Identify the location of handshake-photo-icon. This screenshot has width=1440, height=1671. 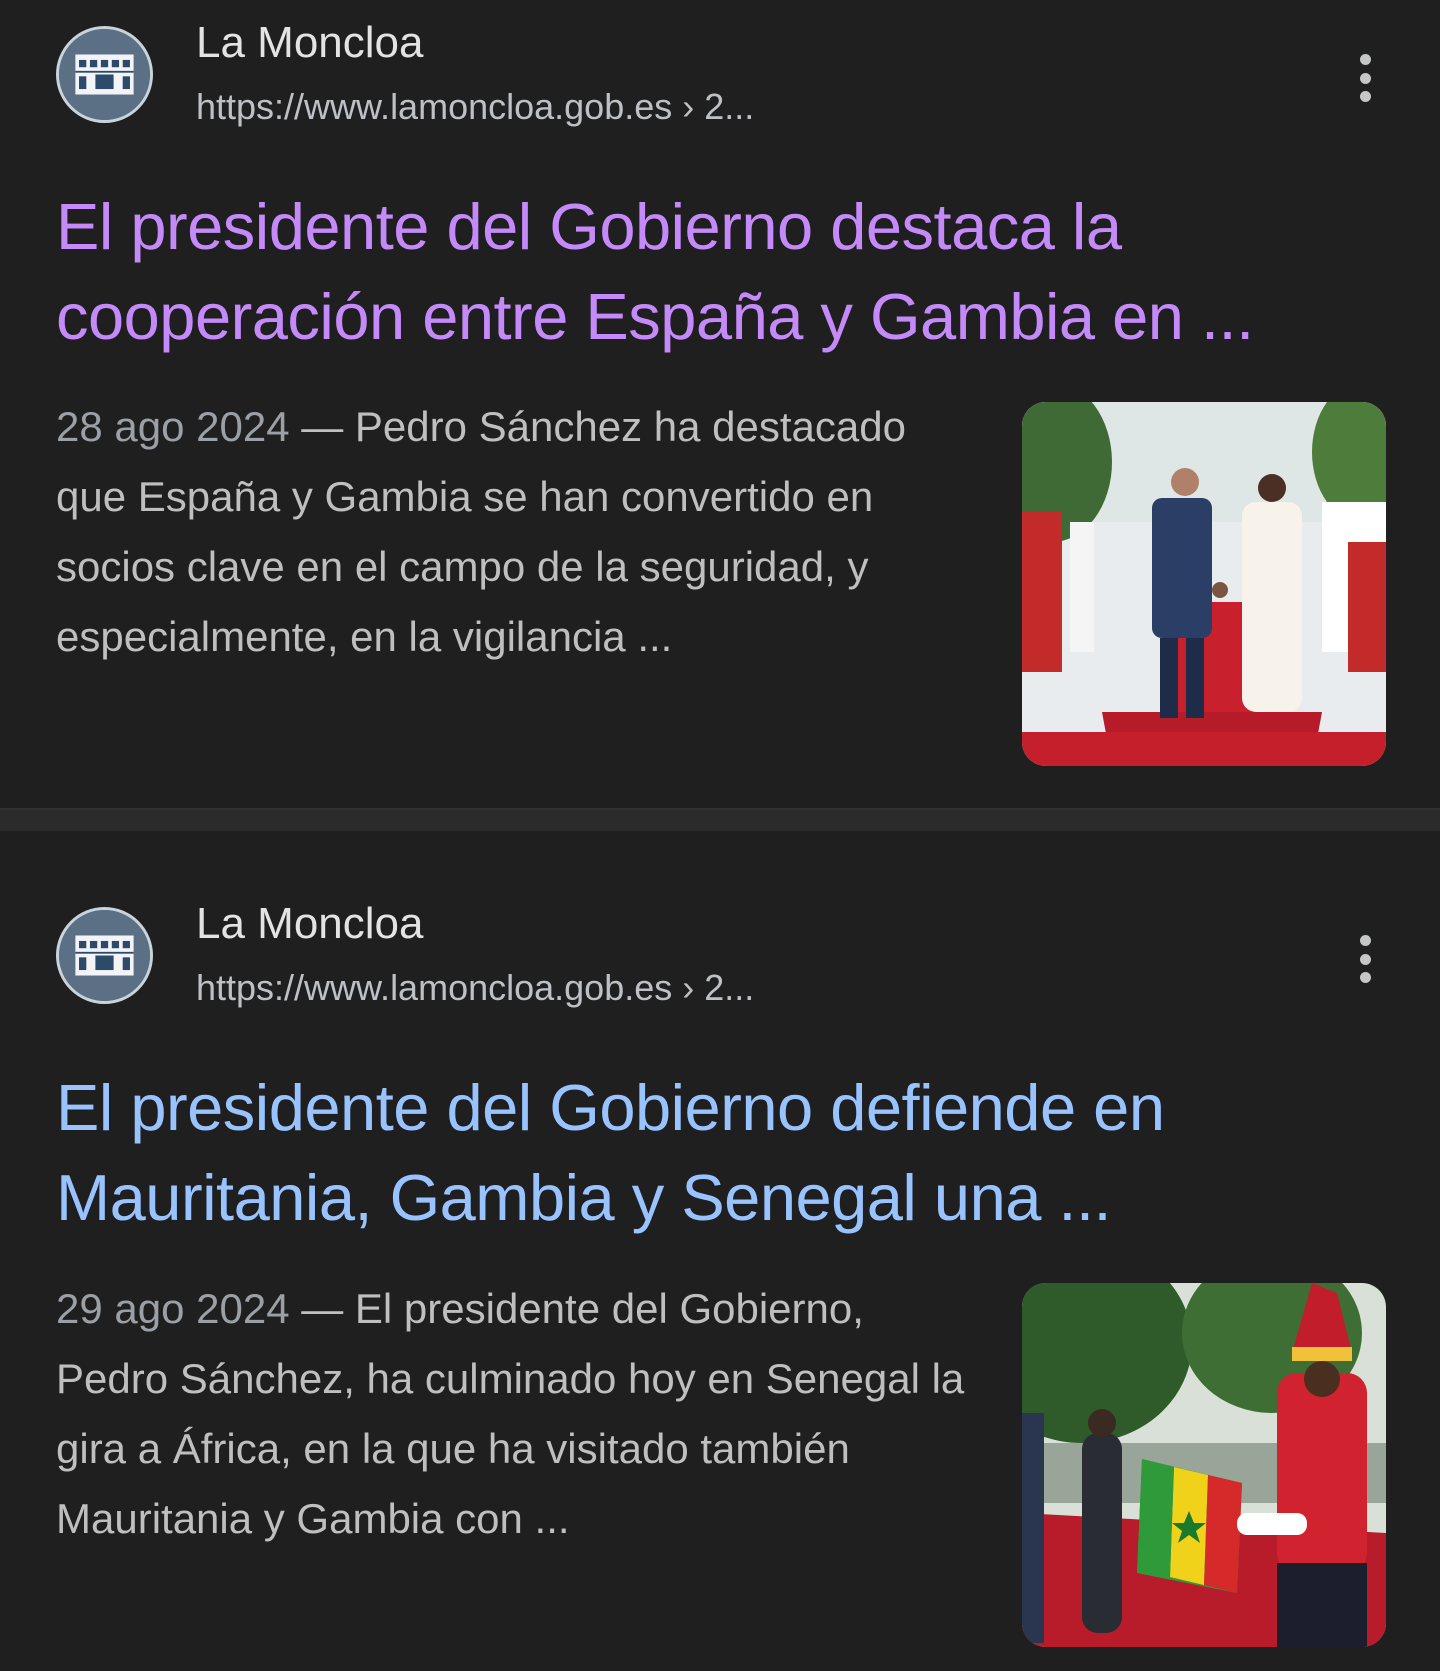
(1204, 584).